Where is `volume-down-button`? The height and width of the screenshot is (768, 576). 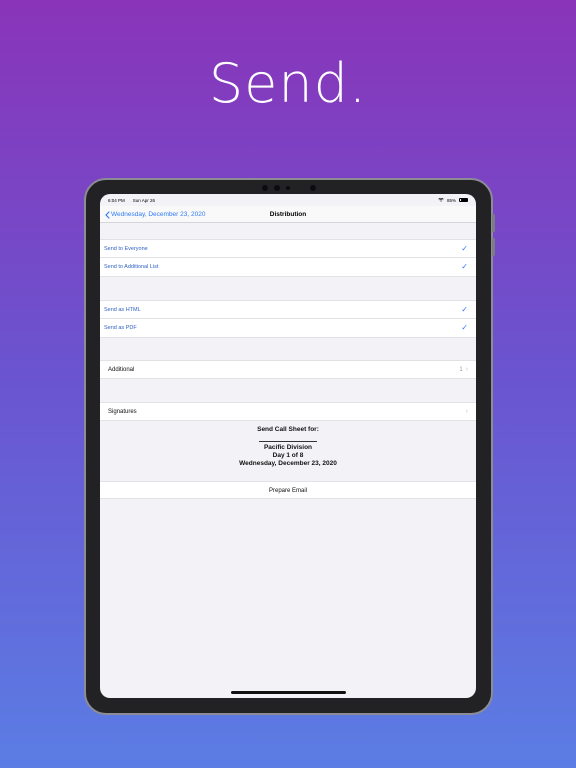
volume-down-button is located at coordinates (493, 247).